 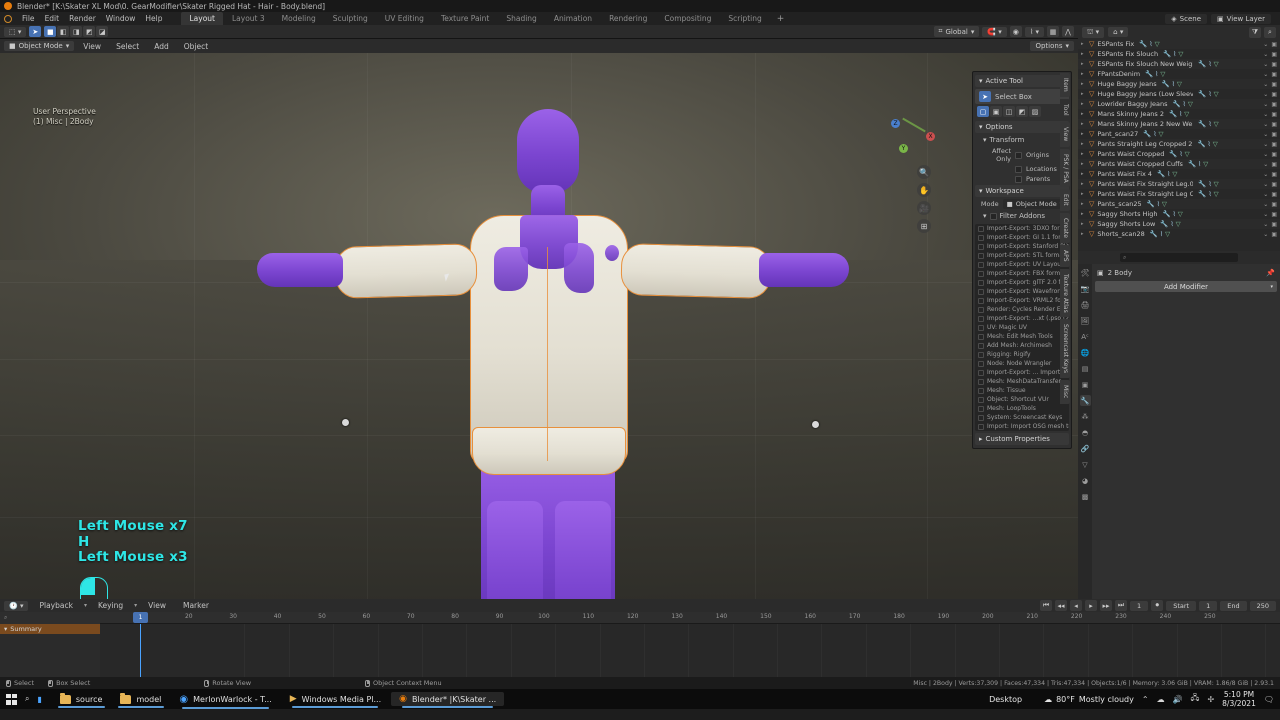 What do you see at coordinates (1179, 64) in the screenshot?
I see `outliner-row: ▸ ▽ ESPants Fix Slouch New Weights 🔧 ⌇ ▽ ⌄ ▣` at bounding box center [1179, 64].